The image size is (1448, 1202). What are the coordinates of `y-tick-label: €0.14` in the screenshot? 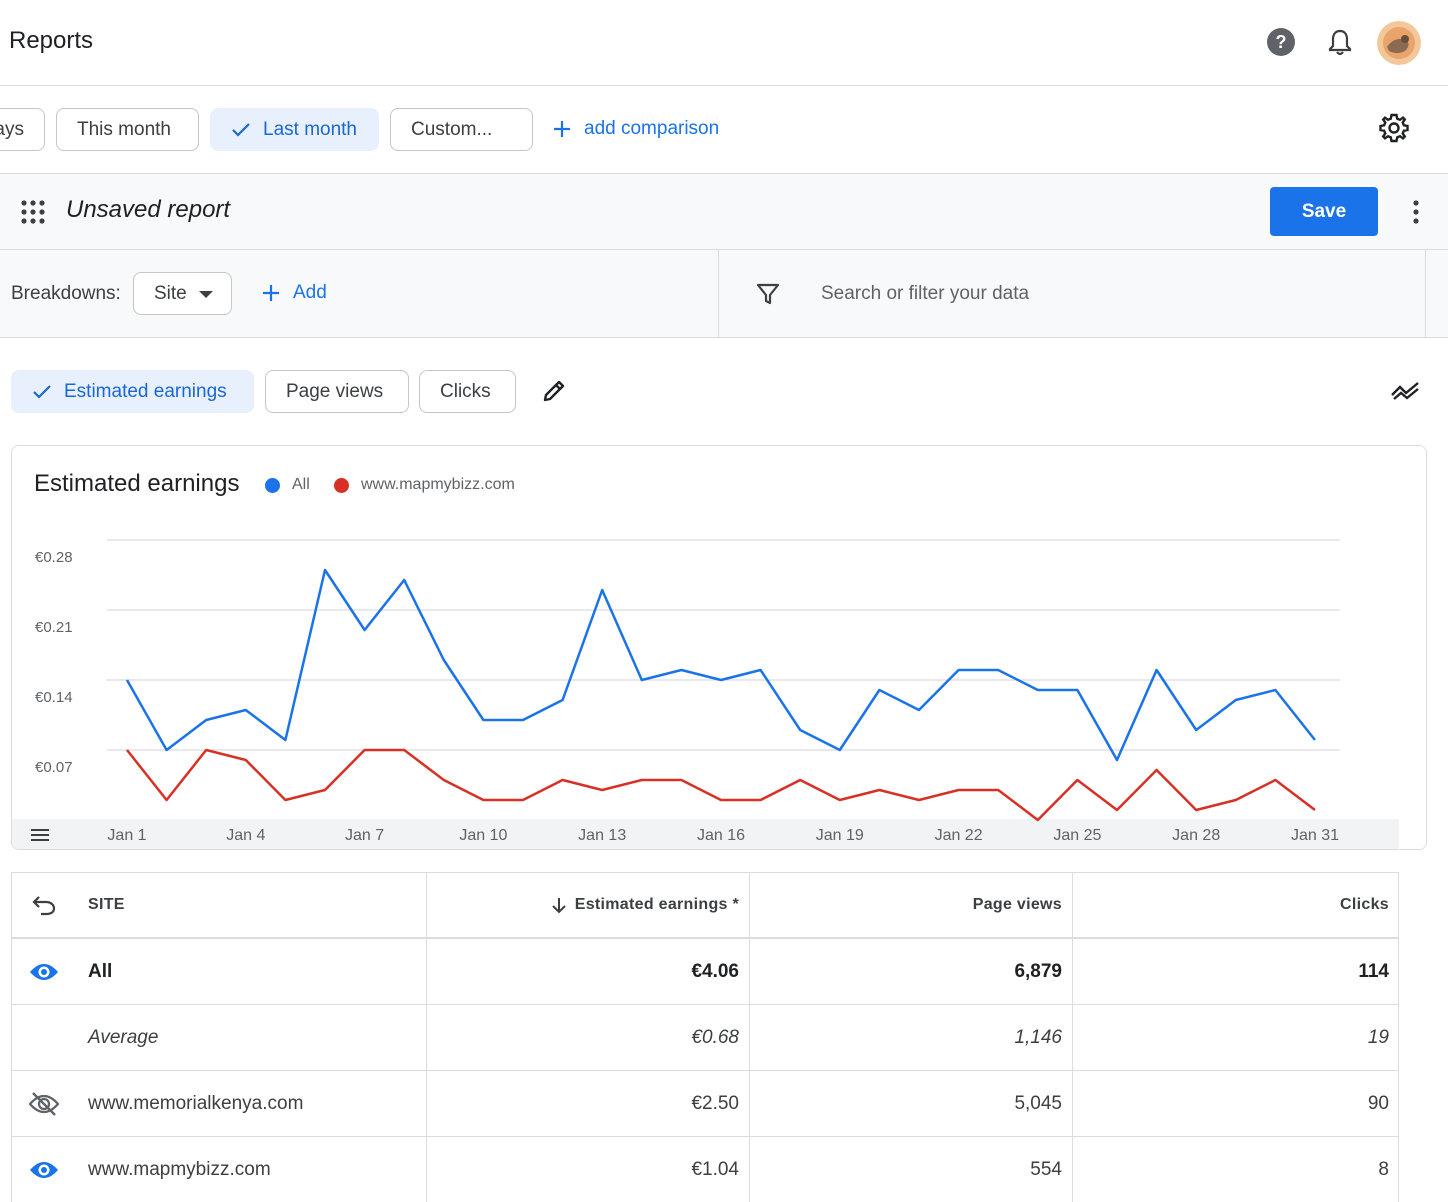 It's located at (54, 697).